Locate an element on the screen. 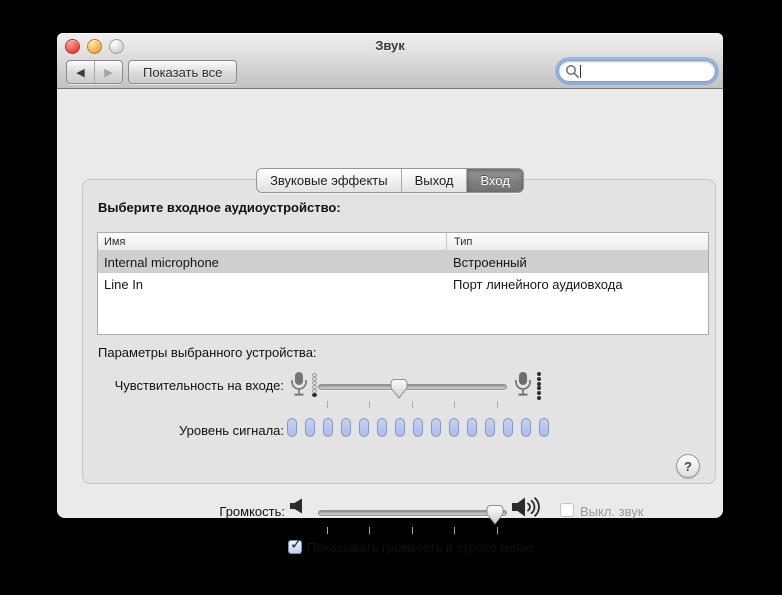 Image resolution: width=782 pixels, height=595 pixels. device-name: Internal microphone is located at coordinates (161, 262).